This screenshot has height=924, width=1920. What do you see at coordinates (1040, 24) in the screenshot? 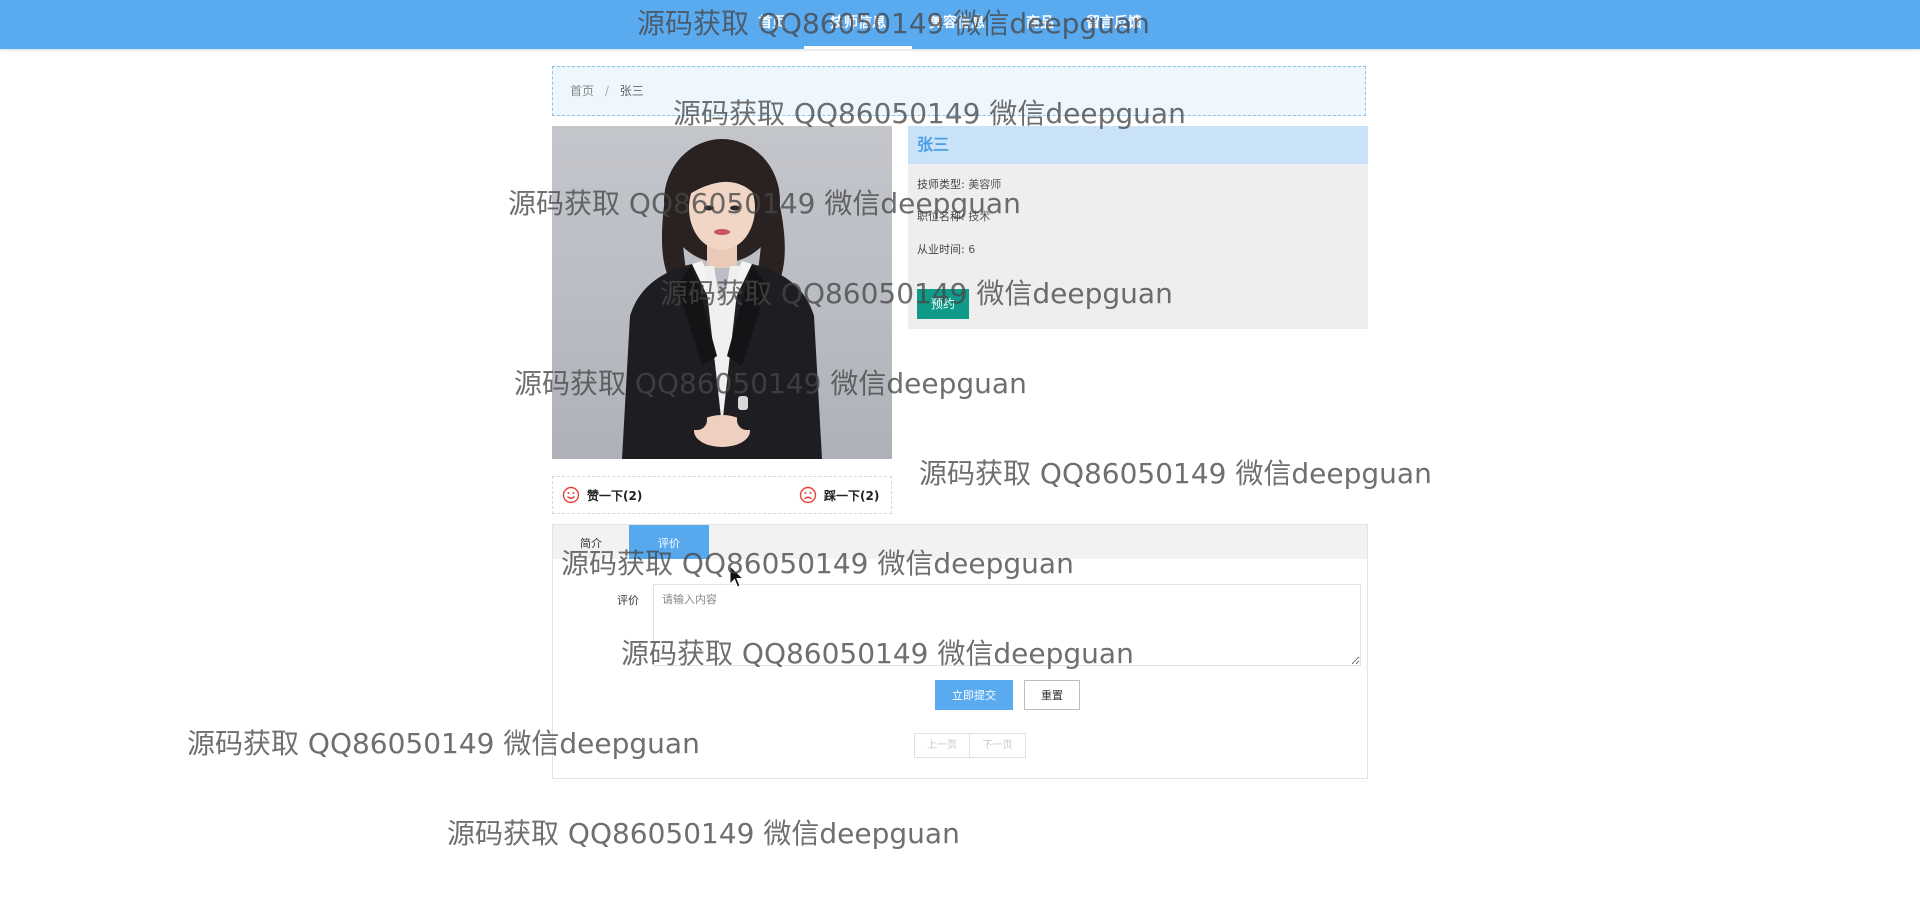
I see `nav-products: 商品` at bounding box center [1040, 24].